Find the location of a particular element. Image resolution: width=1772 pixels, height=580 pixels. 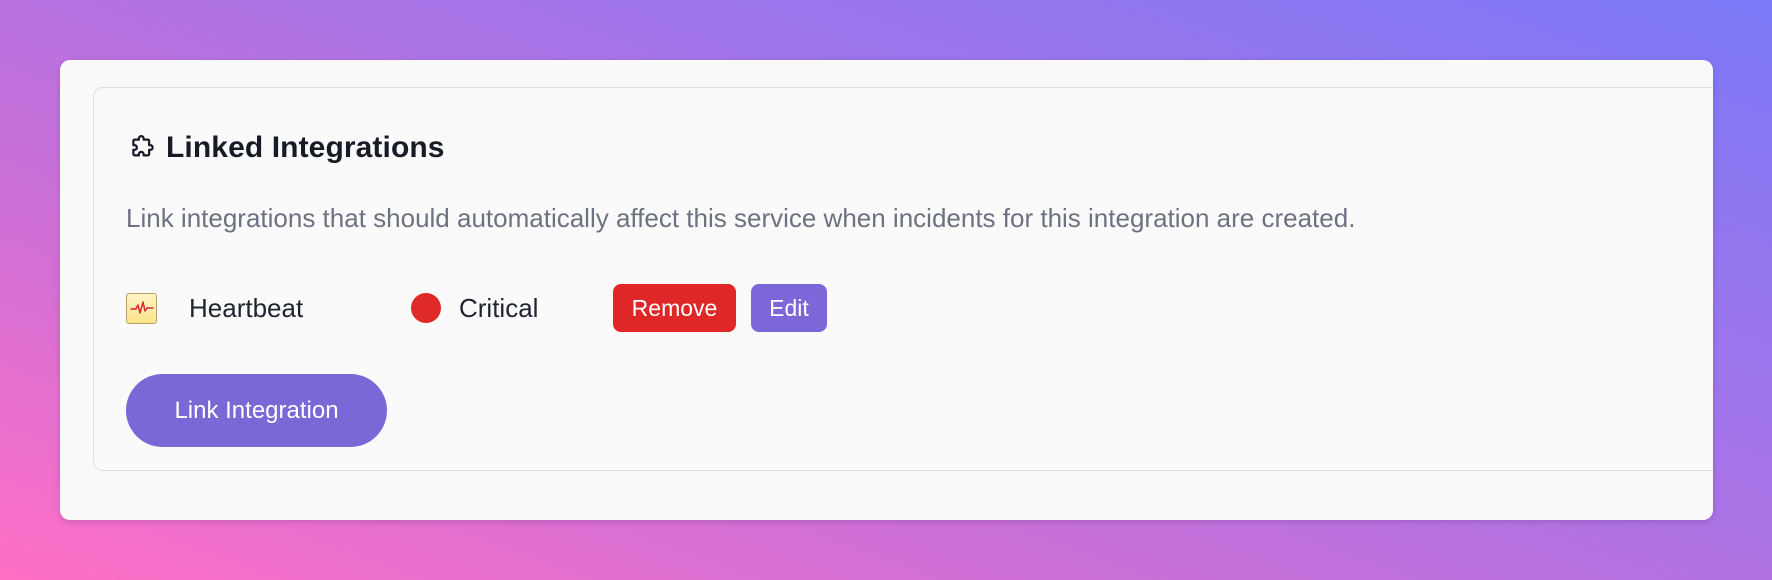

puzzle-icon is located at coordinates (141, 148).